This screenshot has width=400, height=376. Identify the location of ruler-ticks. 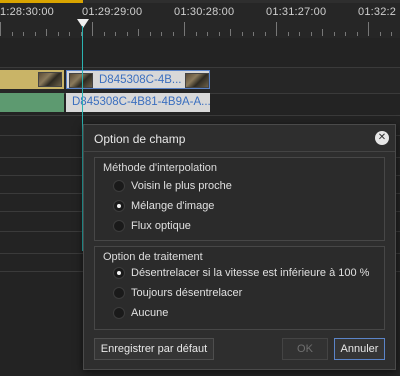
(200, 29).